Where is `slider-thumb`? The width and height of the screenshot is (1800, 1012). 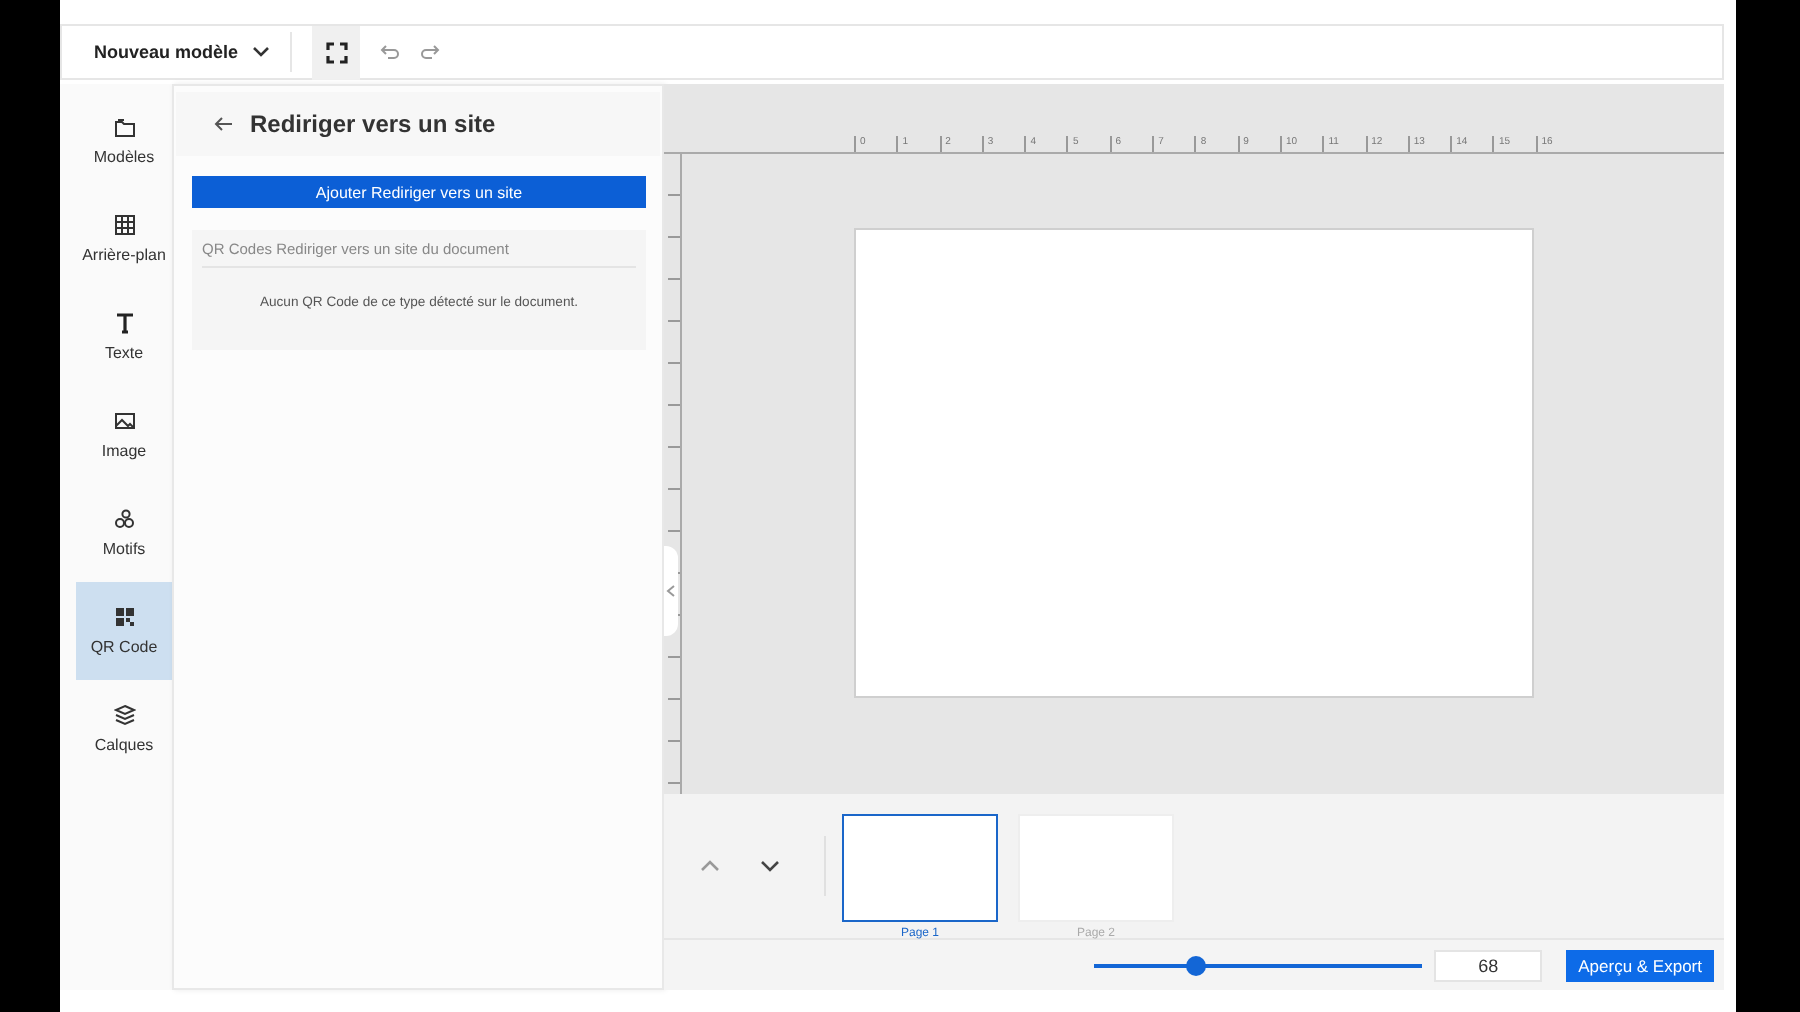 slider-thumb is located at coordinates (1195, 965).